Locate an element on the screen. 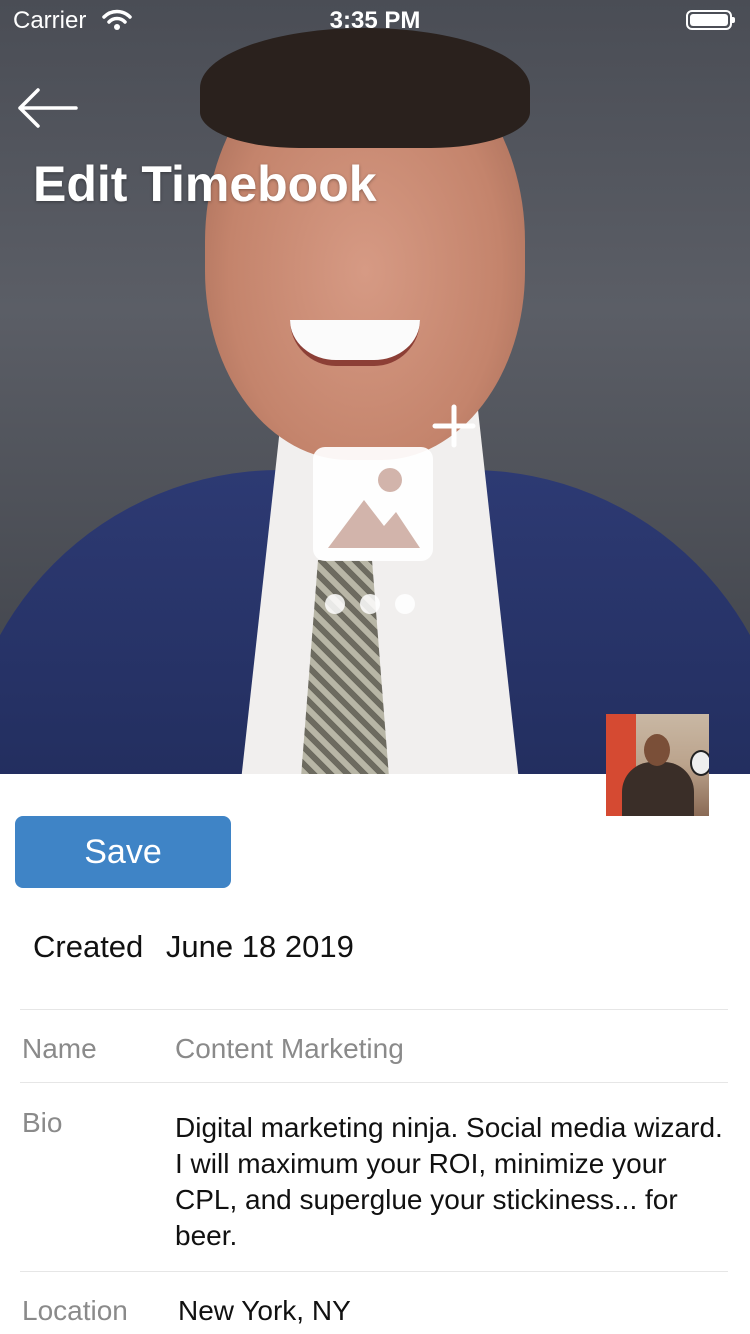  name-label: Name is located at coordinates (59, 1048).